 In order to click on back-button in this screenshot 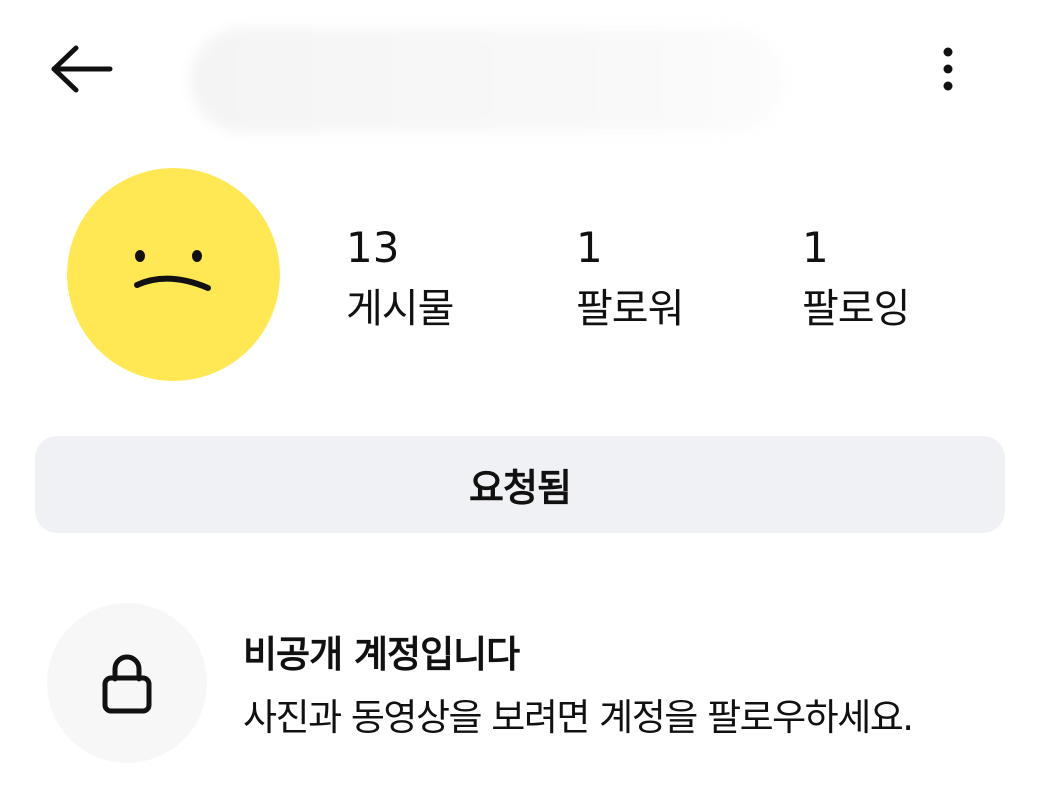, I will do `click(81, 69)`.